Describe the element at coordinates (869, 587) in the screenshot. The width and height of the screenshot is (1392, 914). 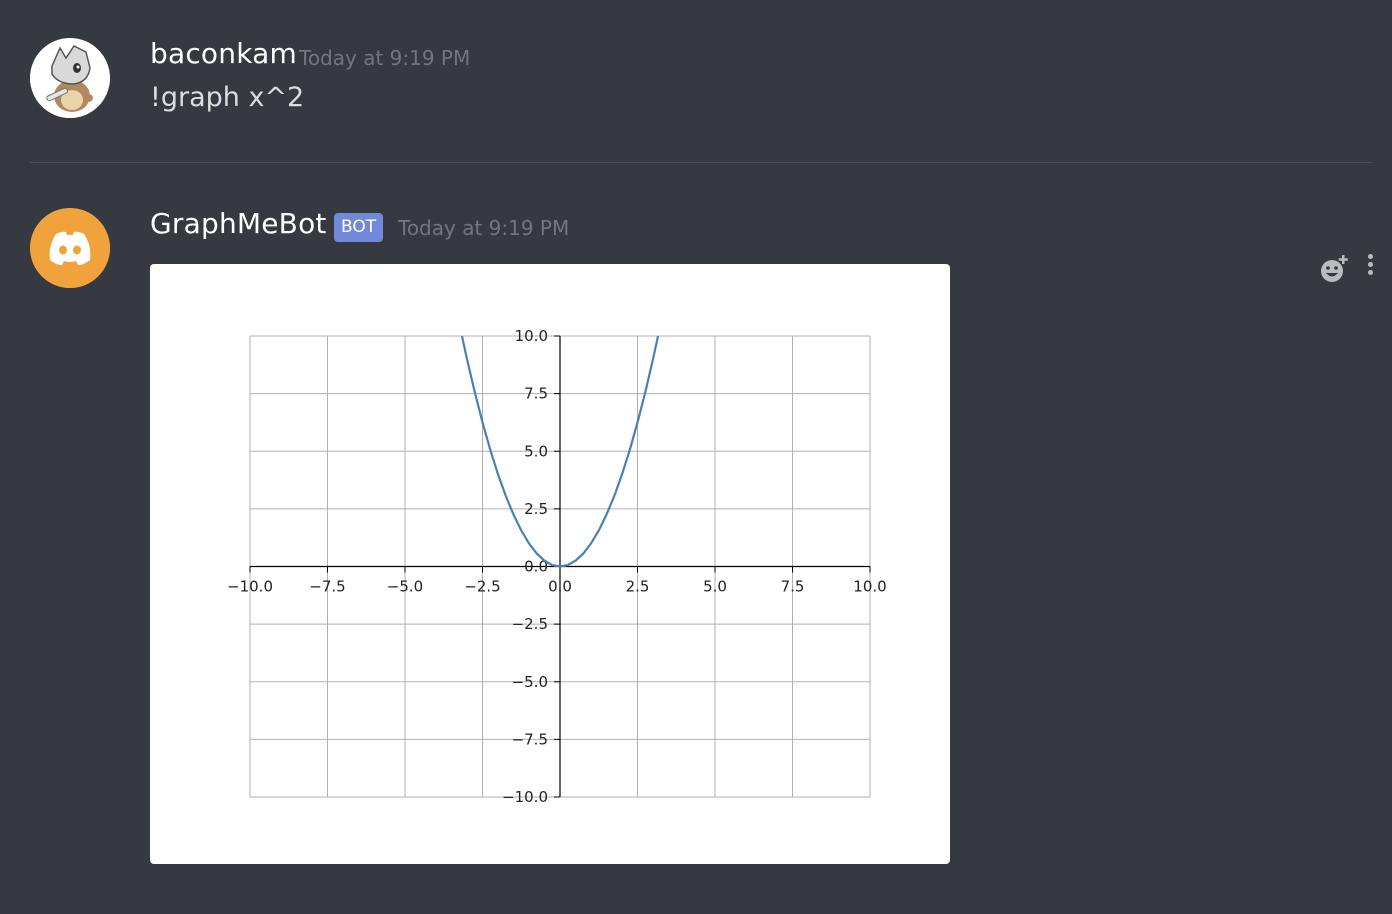
I see `x-tick-label: 10.0` at that location.